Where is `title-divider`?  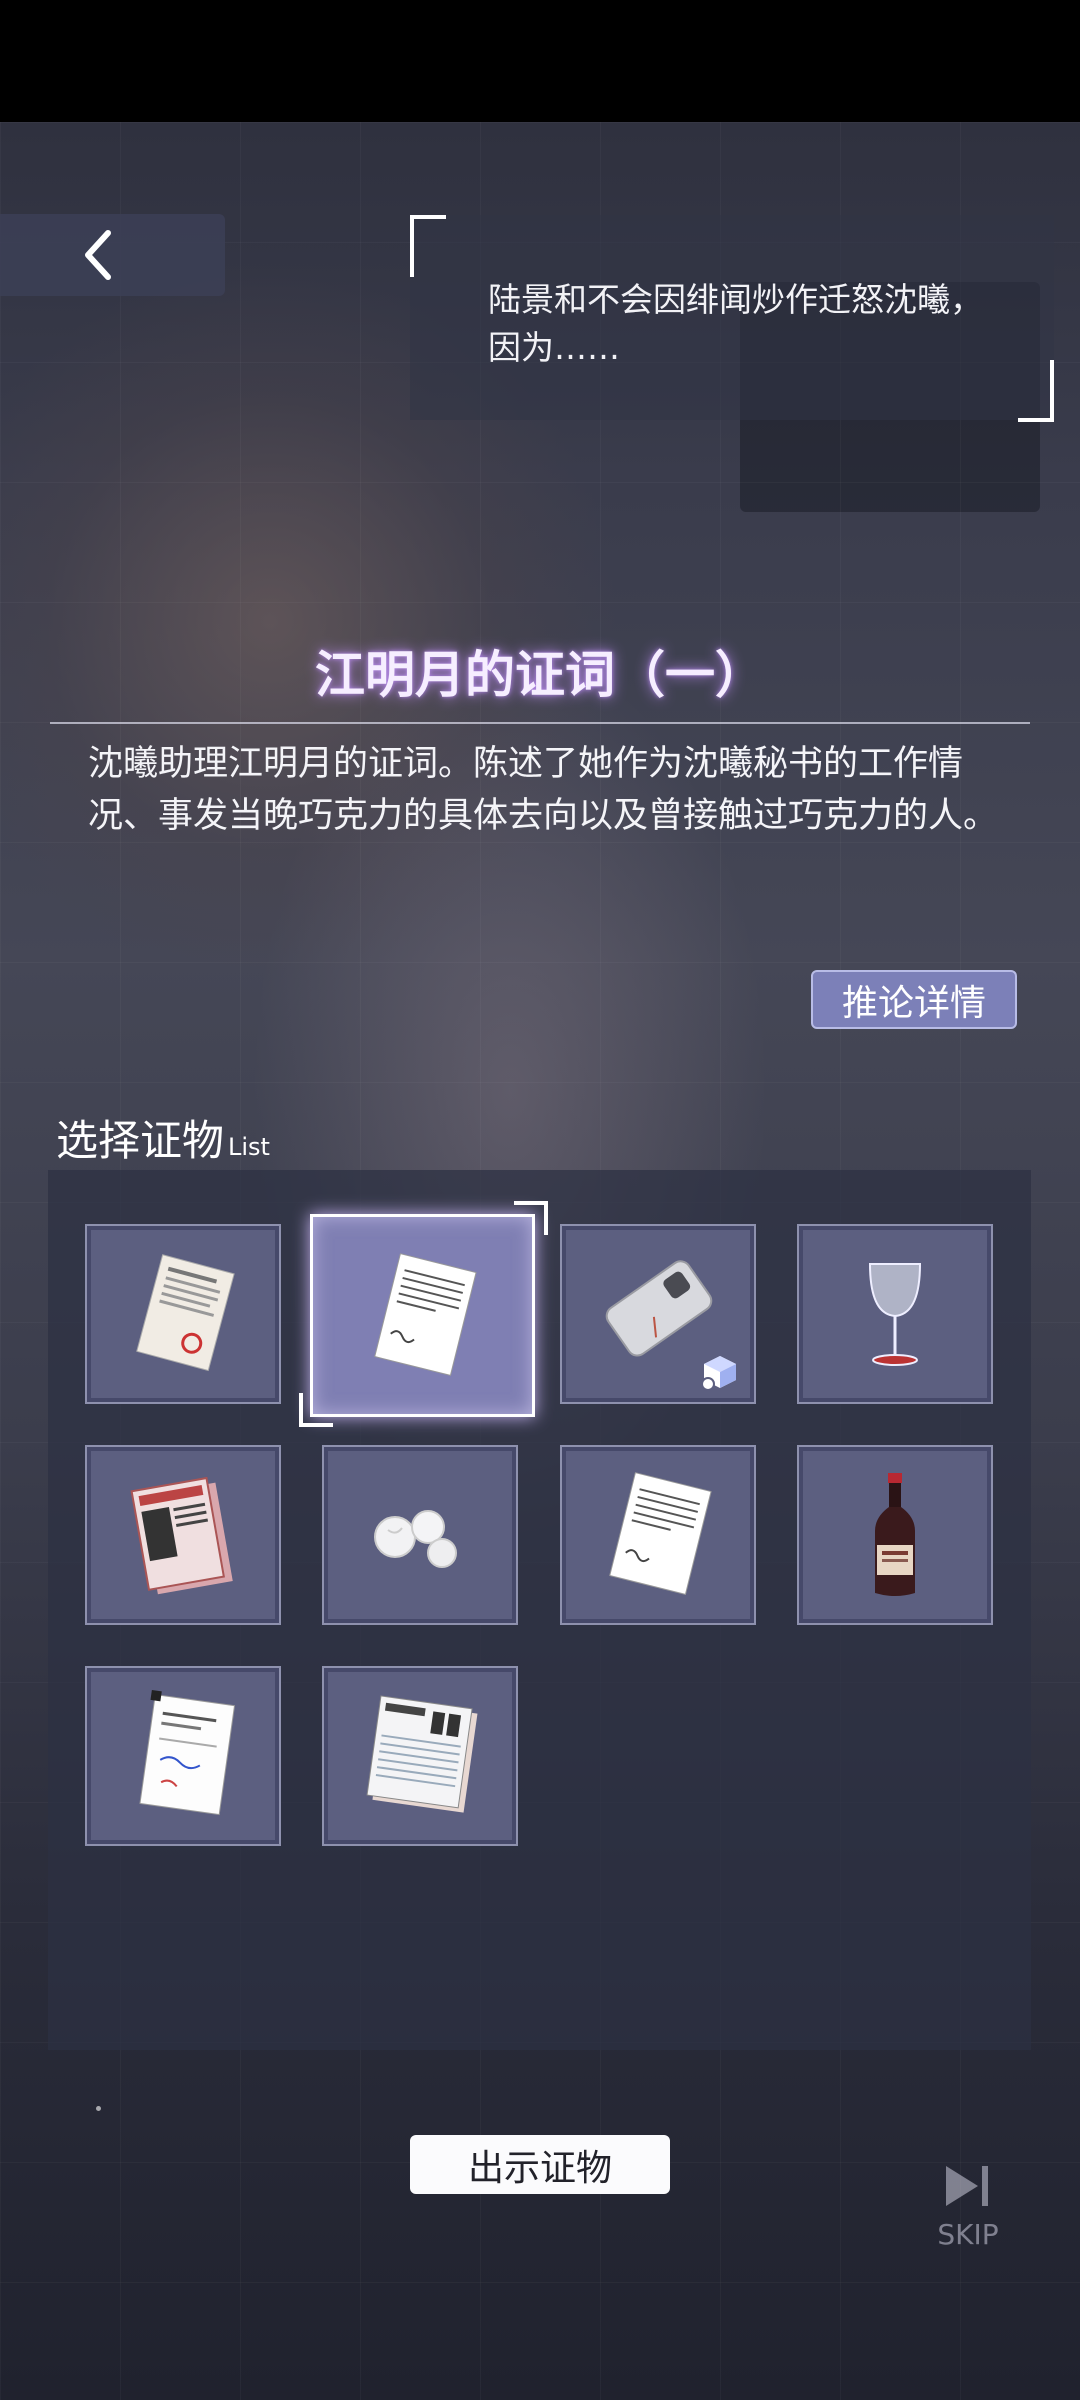 title-divider is located at coordinates (540, 723).